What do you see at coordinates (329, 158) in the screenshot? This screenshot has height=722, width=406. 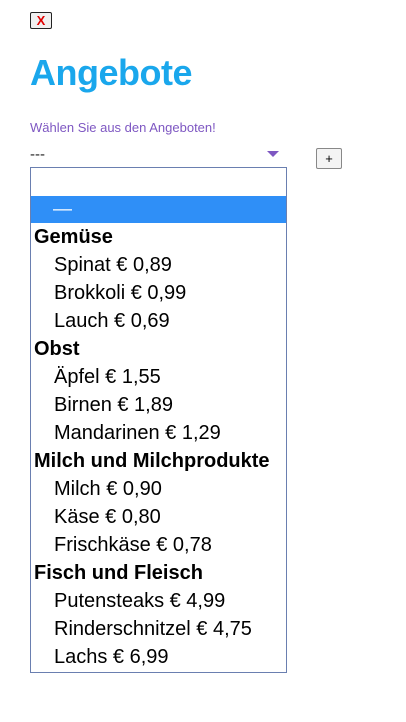 I see `add-button: +` at bounding box center [329, 158].